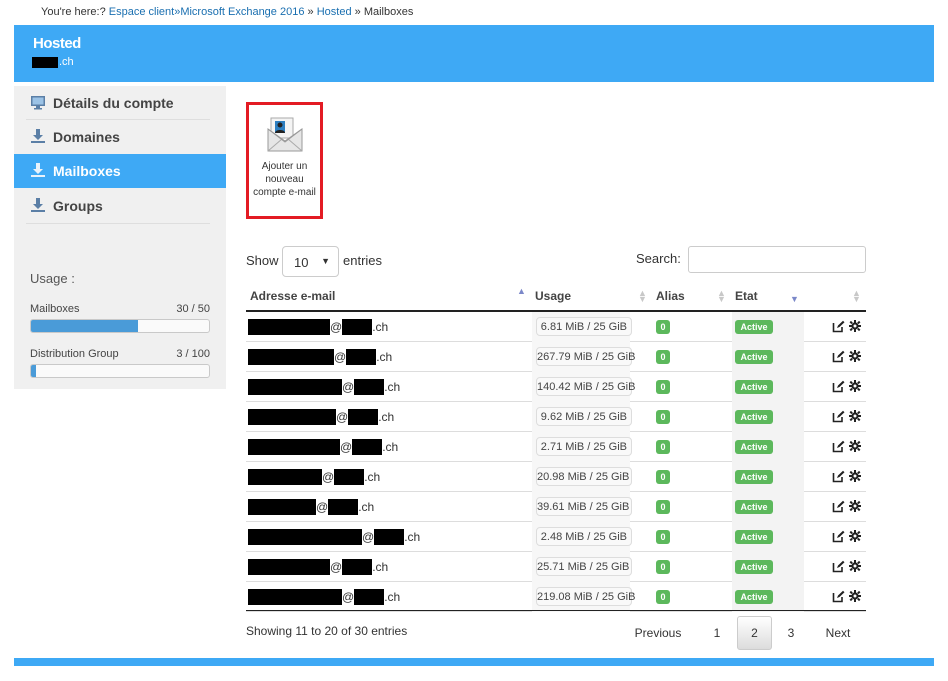 This screenshot has width=948, height=681. I want to click on sidebar-item-details: Détails du compte, so click(120, 103).